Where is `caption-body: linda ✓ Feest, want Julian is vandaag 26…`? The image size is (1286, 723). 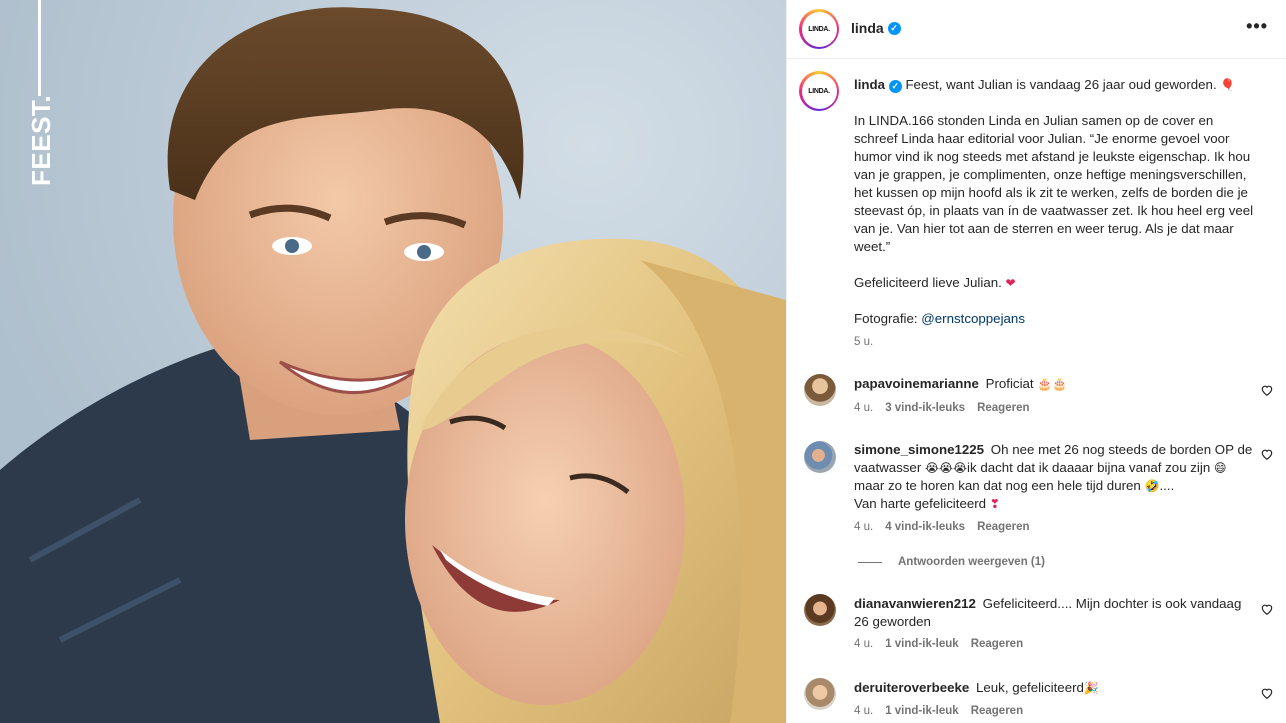
caption-body: linda ✓ Feest, want Julian is vandaag 26… is located at coordinates (1056, 211).